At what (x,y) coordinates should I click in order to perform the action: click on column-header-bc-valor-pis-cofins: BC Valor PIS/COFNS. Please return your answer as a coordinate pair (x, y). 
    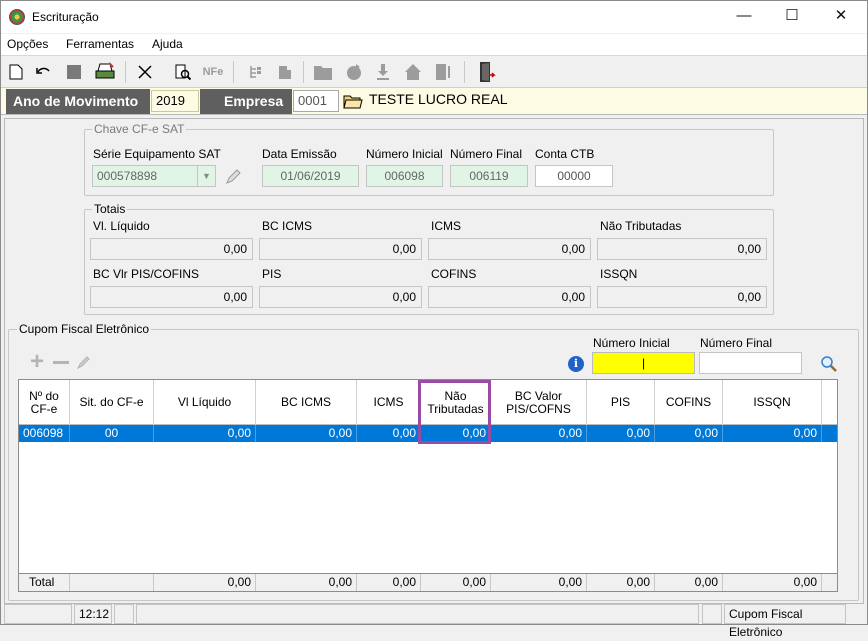
    Looking at the image, I should click on (539, 402).